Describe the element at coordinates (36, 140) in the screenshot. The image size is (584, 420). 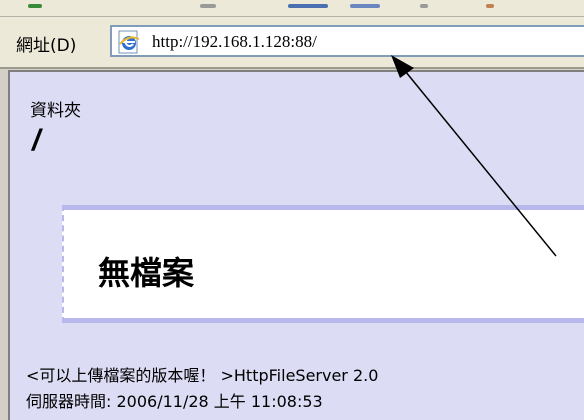
I see `folder-path: /` at that location.